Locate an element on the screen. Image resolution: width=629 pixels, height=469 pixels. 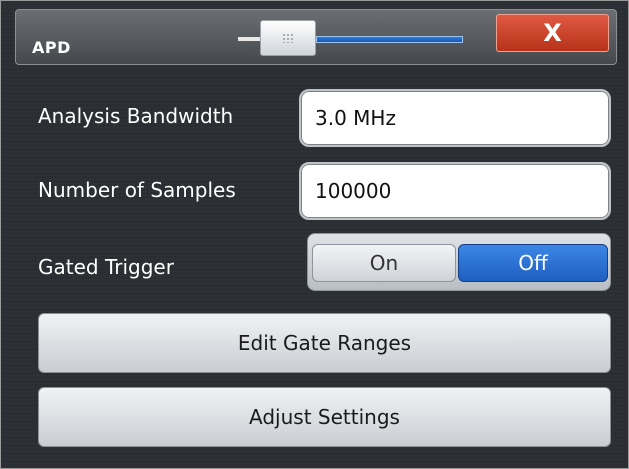
analysis-bandwidth-label: Analysis Bandwidth is located at coordinates (136, 116).